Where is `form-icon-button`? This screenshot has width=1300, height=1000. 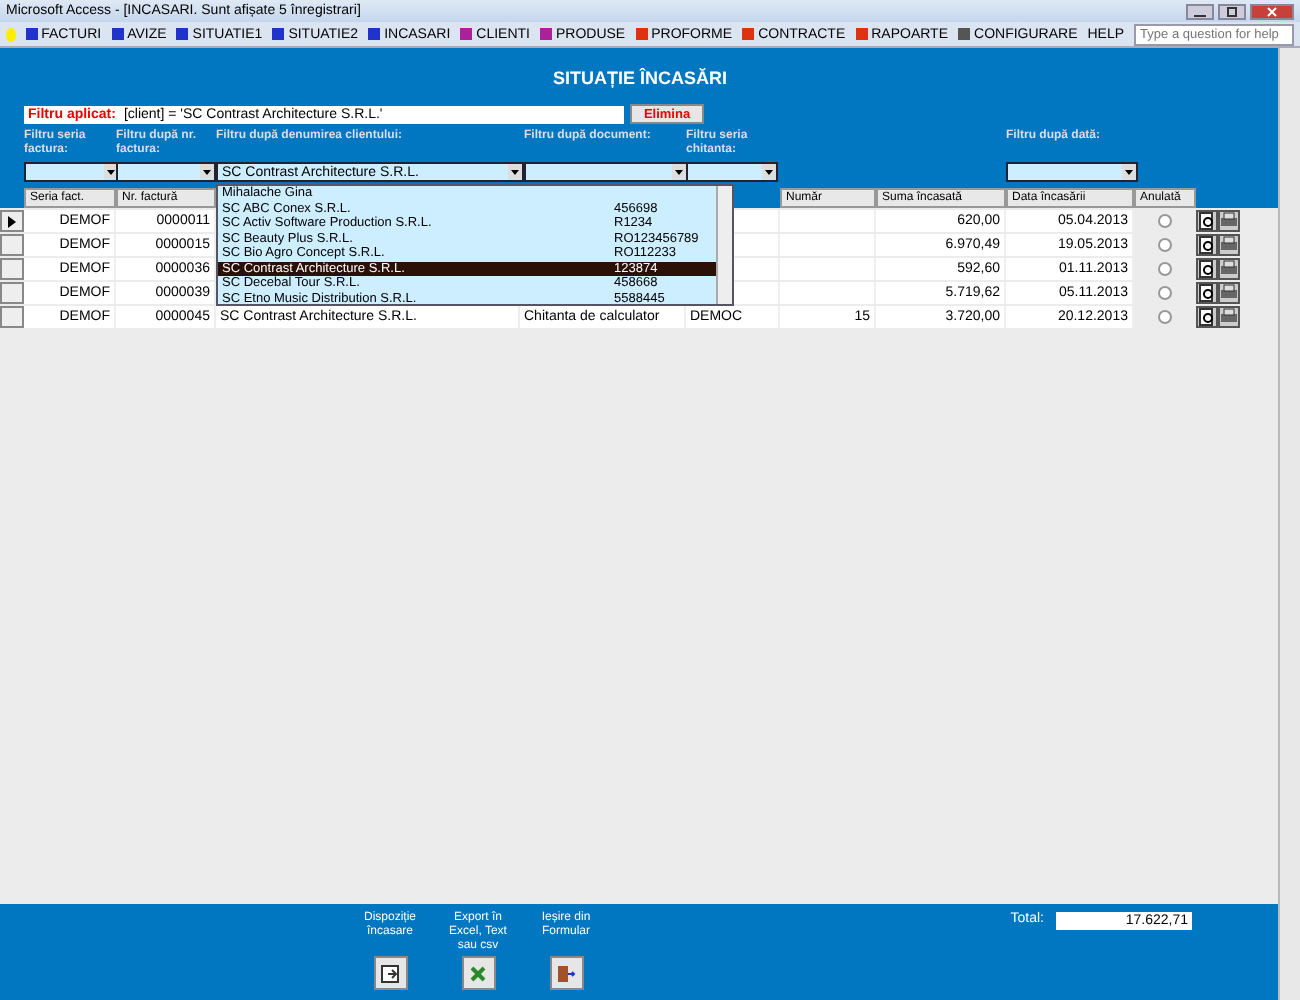
form-icon-button is located at coordinates (390, 973).